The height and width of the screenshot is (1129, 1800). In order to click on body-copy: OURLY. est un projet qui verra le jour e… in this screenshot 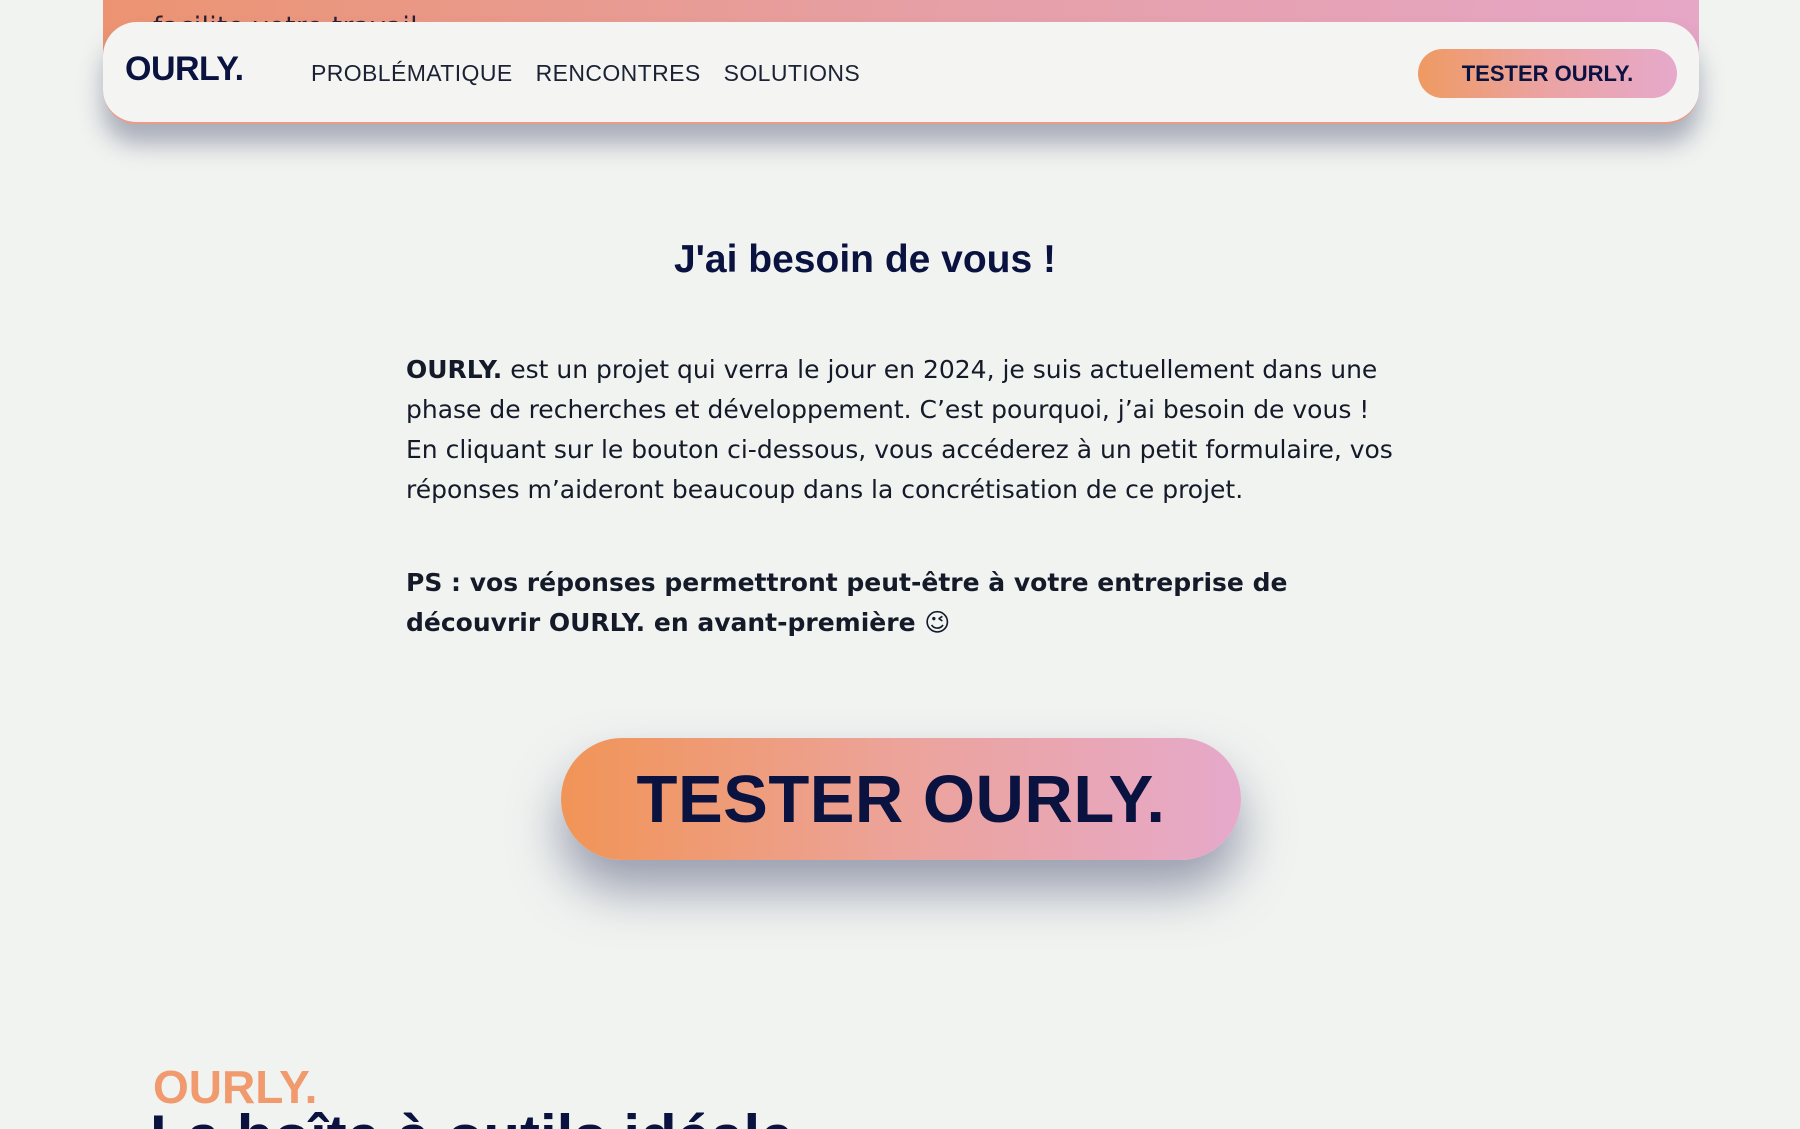, I will do `click(911, 430)`.